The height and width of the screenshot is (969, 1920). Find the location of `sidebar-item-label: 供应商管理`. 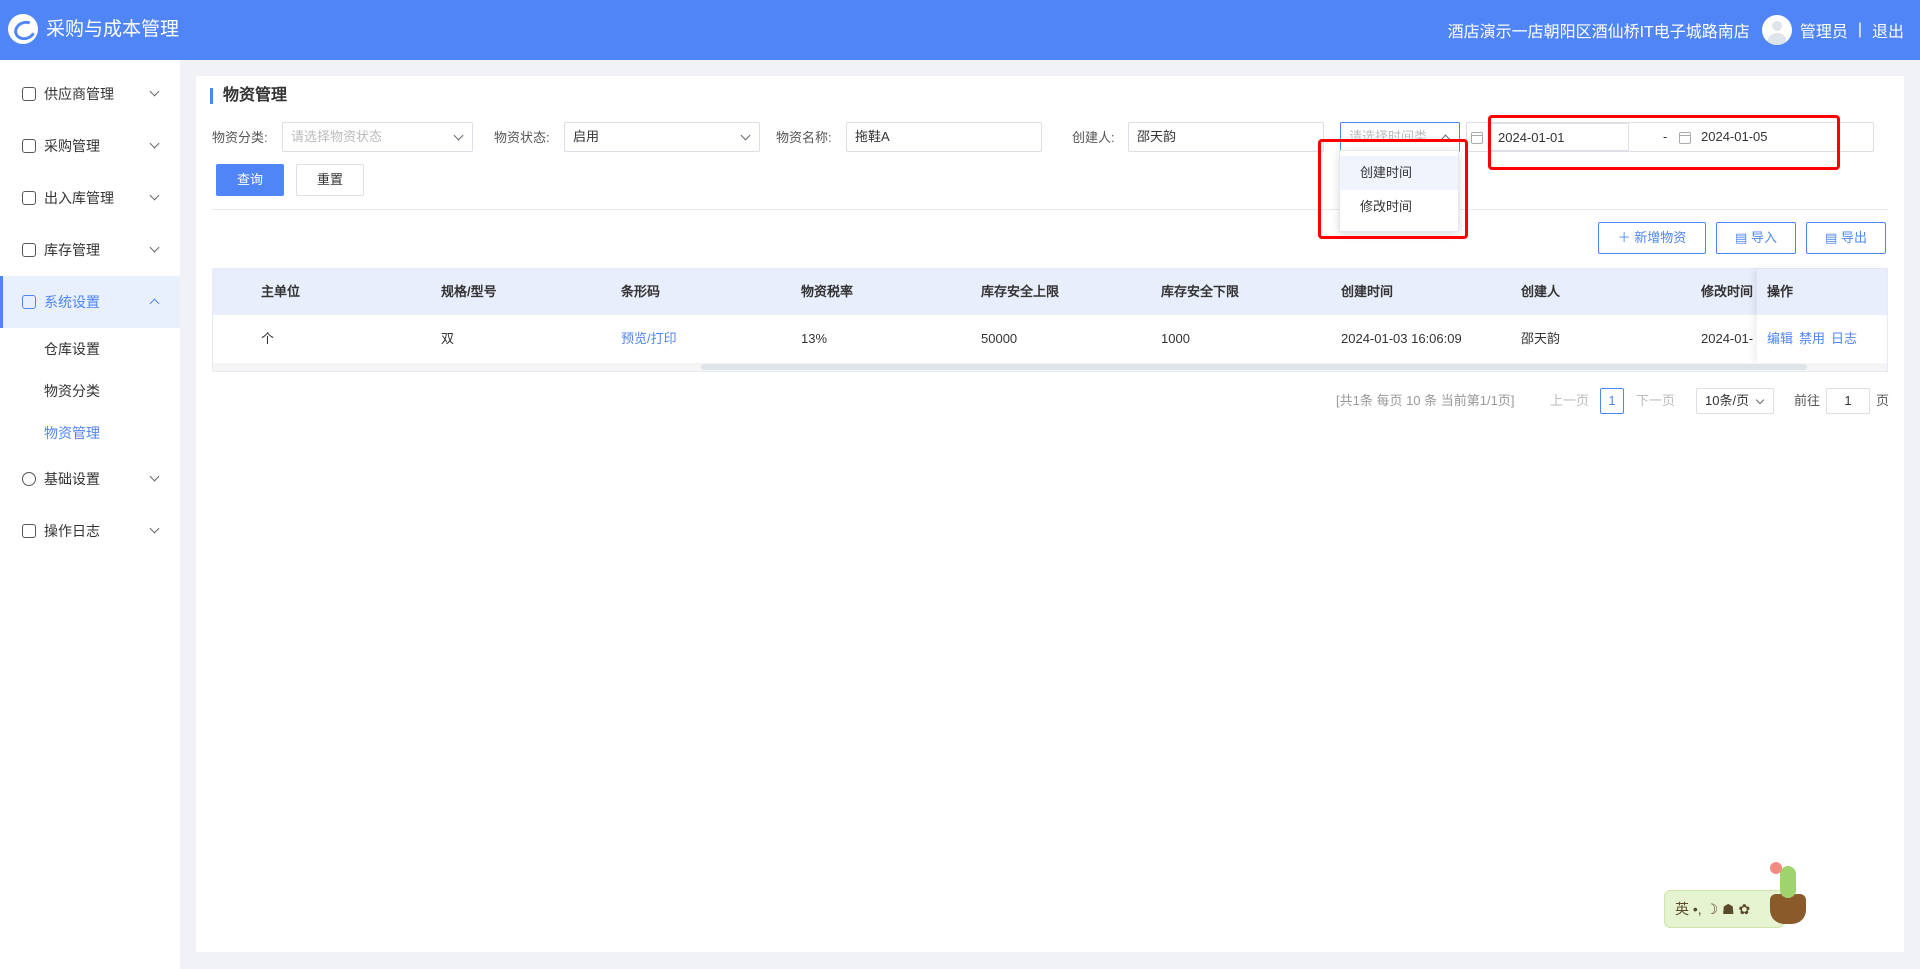

sidebar-item-label: 供应商管理 is located at coordinates (79, 94).